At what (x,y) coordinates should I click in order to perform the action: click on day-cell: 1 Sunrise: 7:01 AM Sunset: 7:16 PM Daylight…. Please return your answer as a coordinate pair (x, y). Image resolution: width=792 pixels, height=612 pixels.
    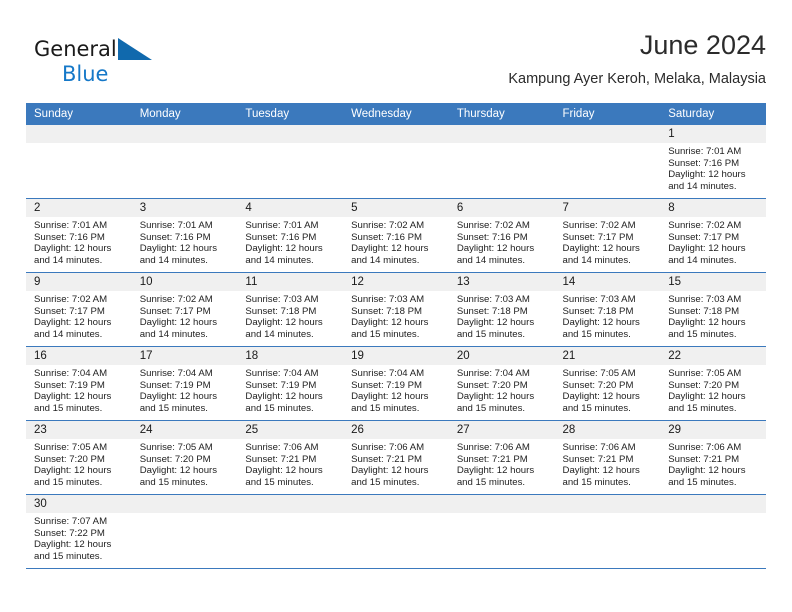
    Looking at the image, I should click on (713, 161).